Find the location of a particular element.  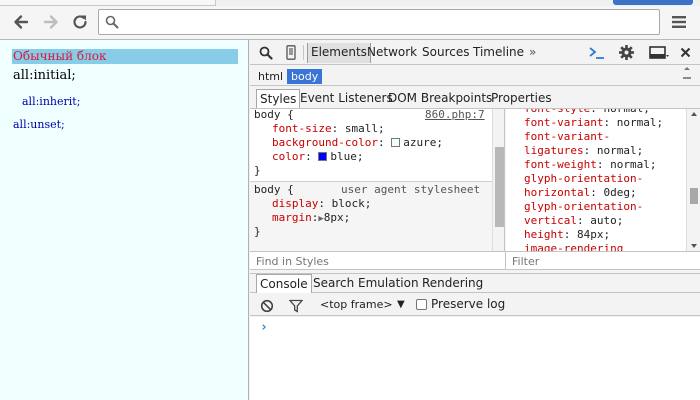

scroll-arrows-icon is located at coordinates (694, 180).